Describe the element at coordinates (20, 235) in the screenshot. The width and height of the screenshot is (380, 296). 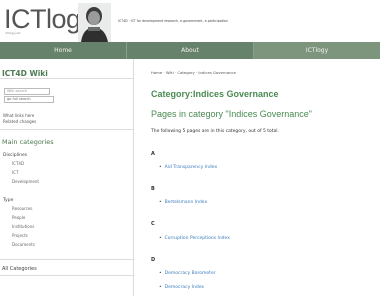
I see `category-link: Projects` at that location.